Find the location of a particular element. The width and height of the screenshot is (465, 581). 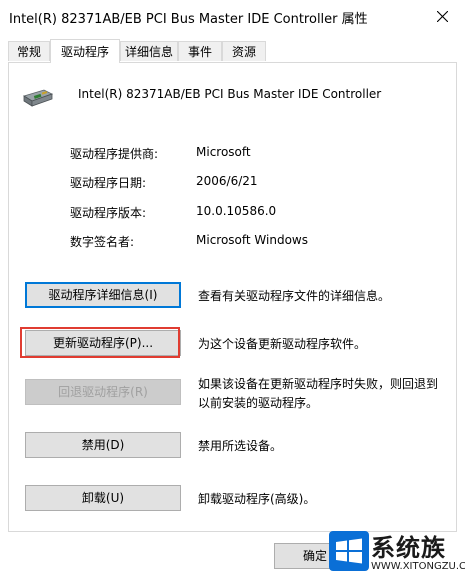

version-value: 10.0.10586.0 is located at coordinates (236, 211).